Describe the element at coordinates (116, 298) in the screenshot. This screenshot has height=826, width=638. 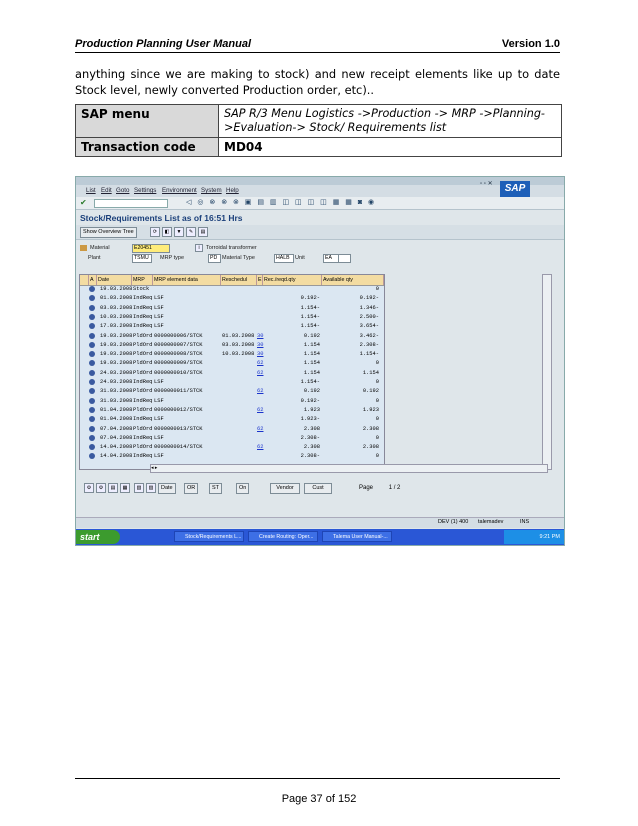
I see `row-date: 01.03.2008` at that location.